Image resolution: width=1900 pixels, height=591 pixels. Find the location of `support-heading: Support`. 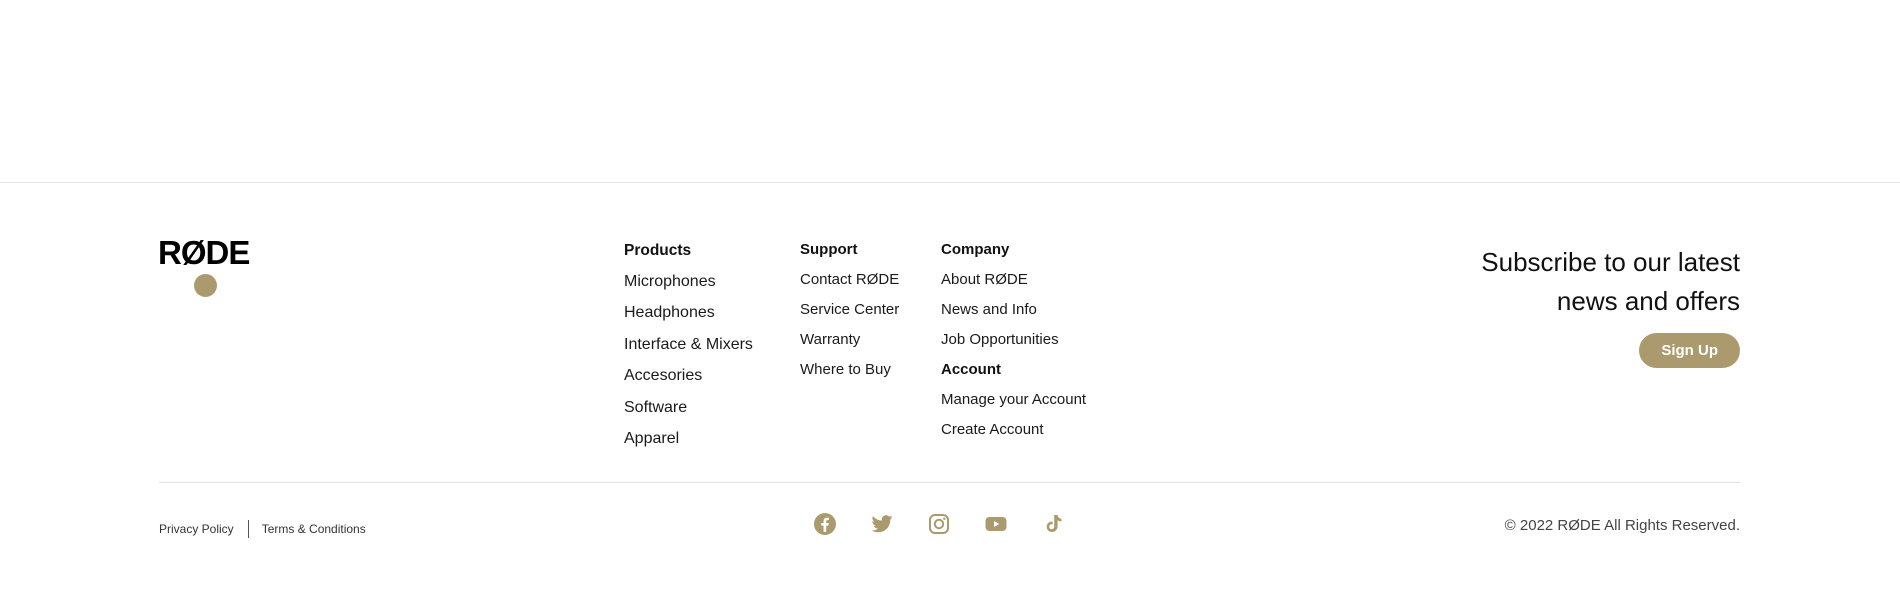

support-heading: Support is located at coordinates (829, 249).